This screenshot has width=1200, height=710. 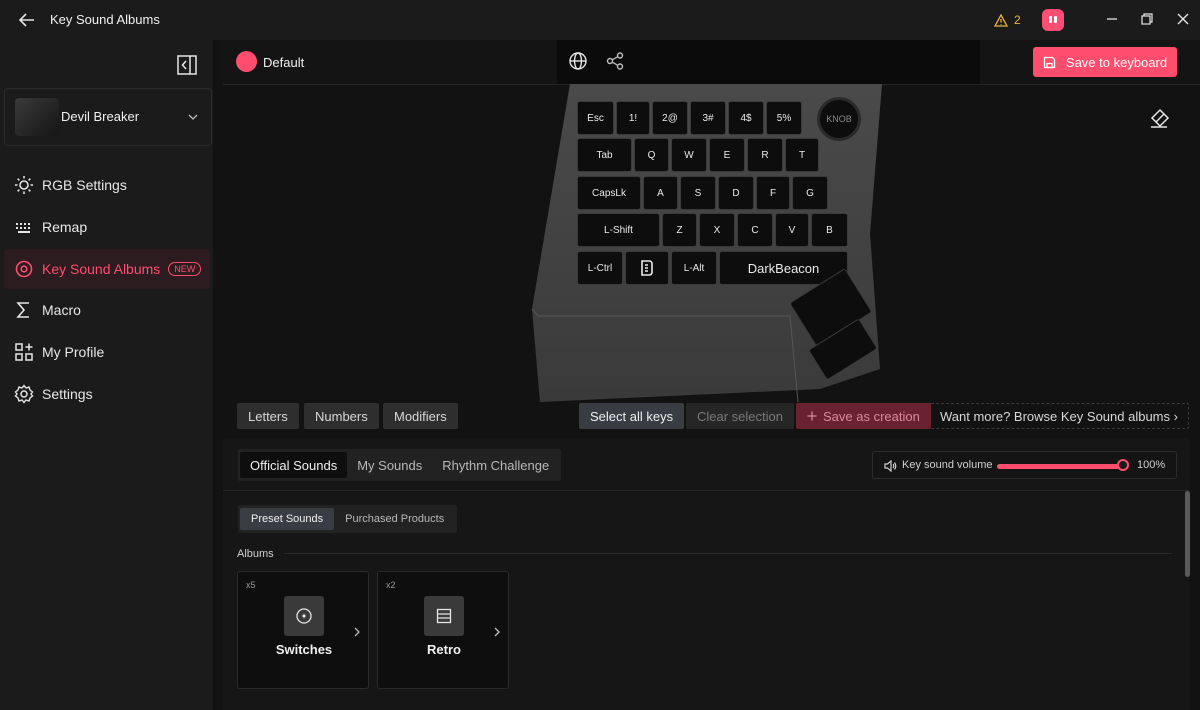 What do you see at coordinates (740, 416) in the screenshot?
I see `clear-selection-button: Clear selection` at bounding box center [740, 416].